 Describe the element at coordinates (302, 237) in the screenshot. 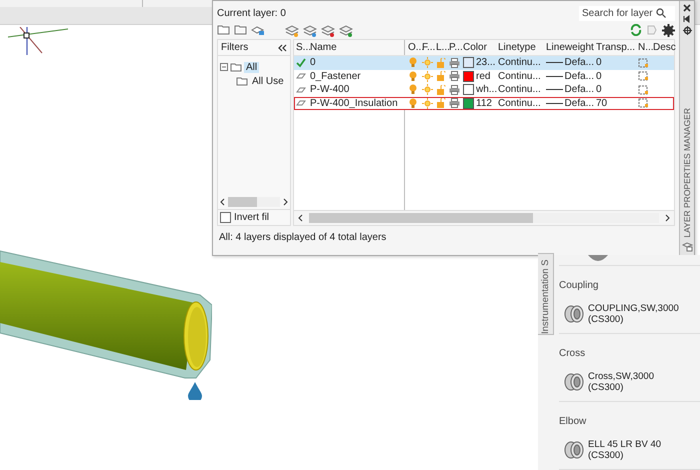

I see `status-text: All: 4 layers displayed of 4 total layers` at that location.